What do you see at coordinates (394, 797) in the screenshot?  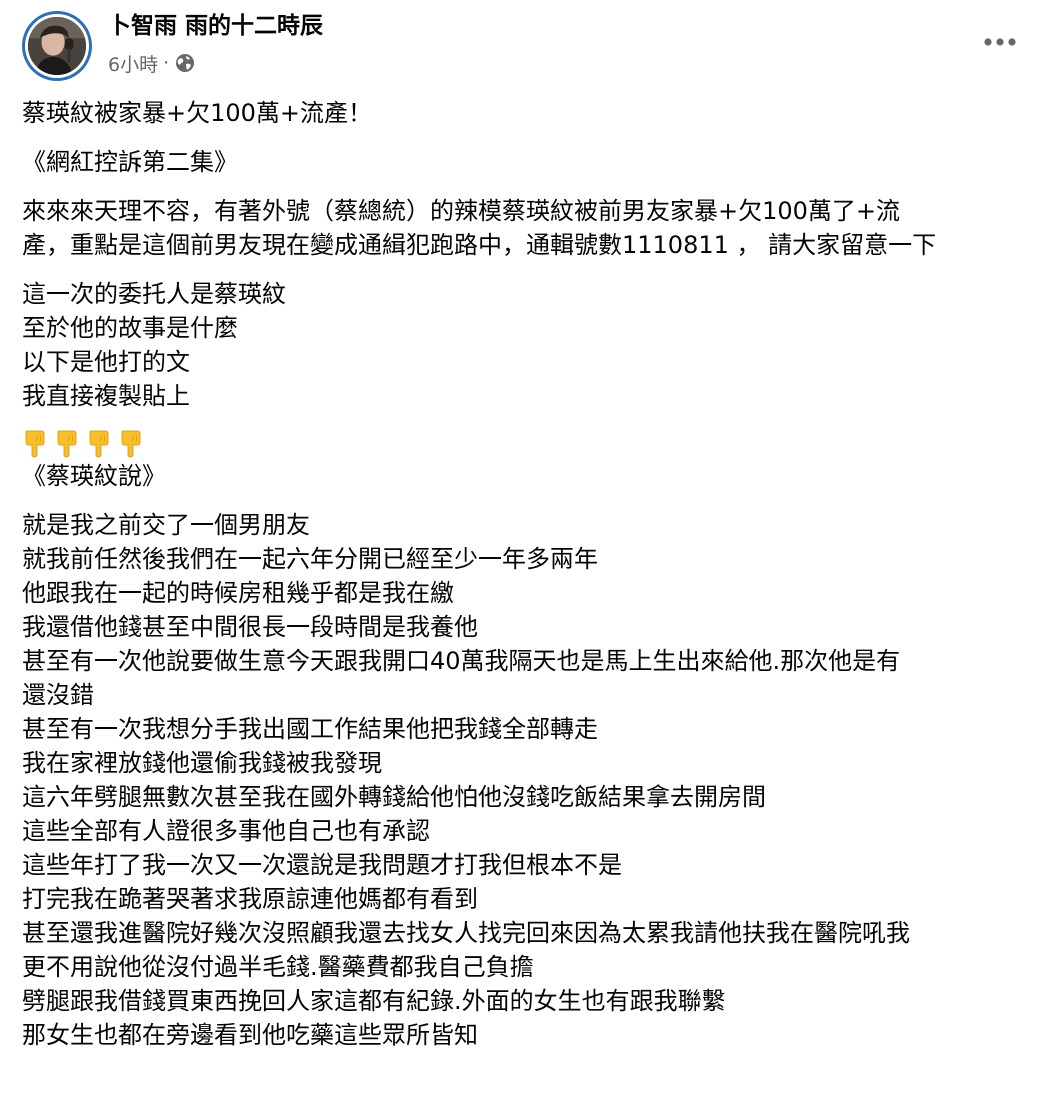 I see `story-line: 這六年劈腿無數次甚至我在國外轉錢給他怕他沒錢吃飯結果拿去開房間` at bounding box center [394, 797].